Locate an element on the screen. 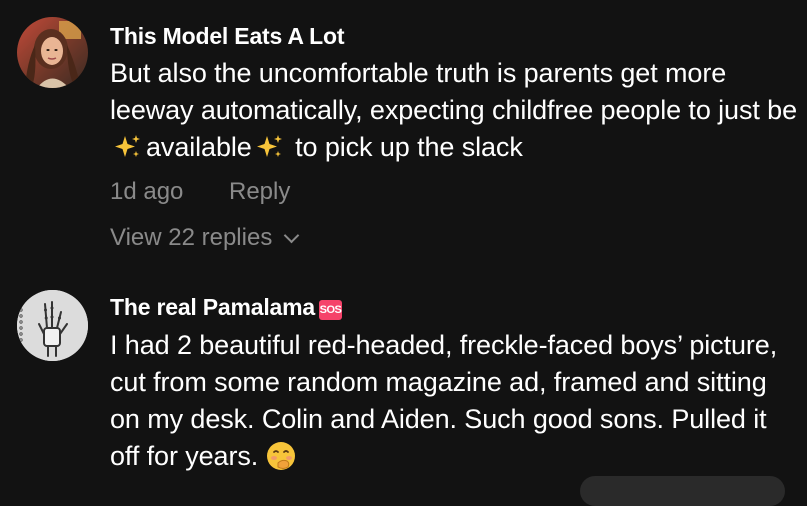  comment-text-part: to pick up the slack is located at coordinates (409, 147).